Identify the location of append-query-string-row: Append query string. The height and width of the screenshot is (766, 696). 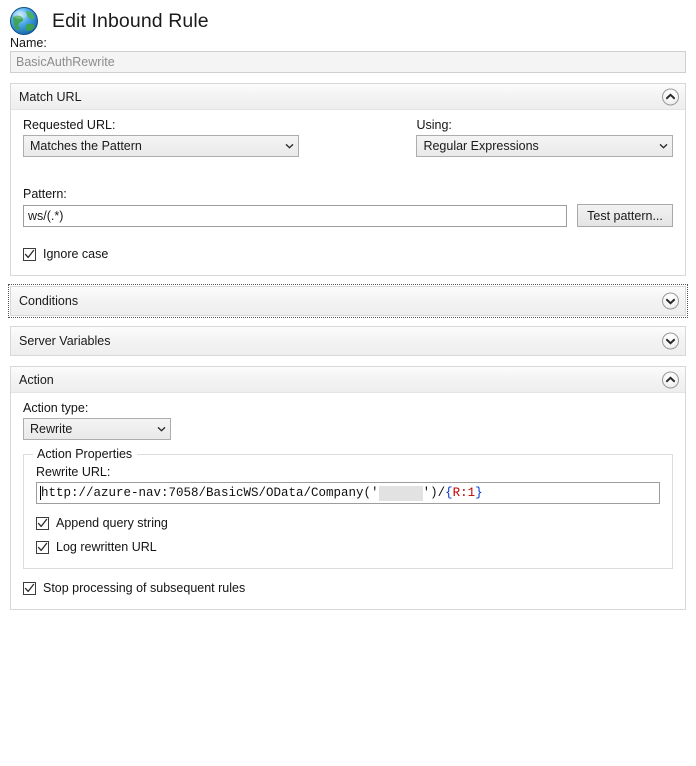
(348, 523).